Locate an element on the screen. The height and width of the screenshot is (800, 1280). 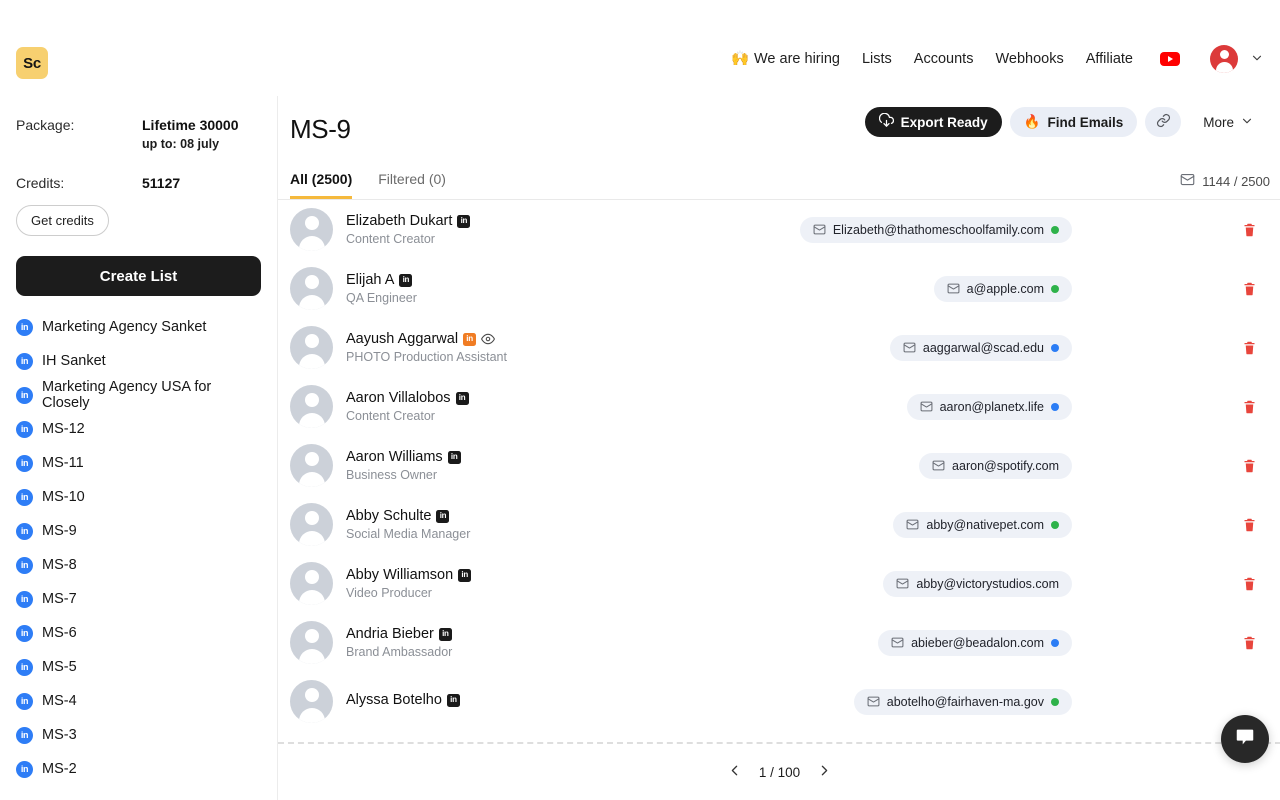
sidebar-item-ms-9: in MS-9 is located at coordinates (138, 531).